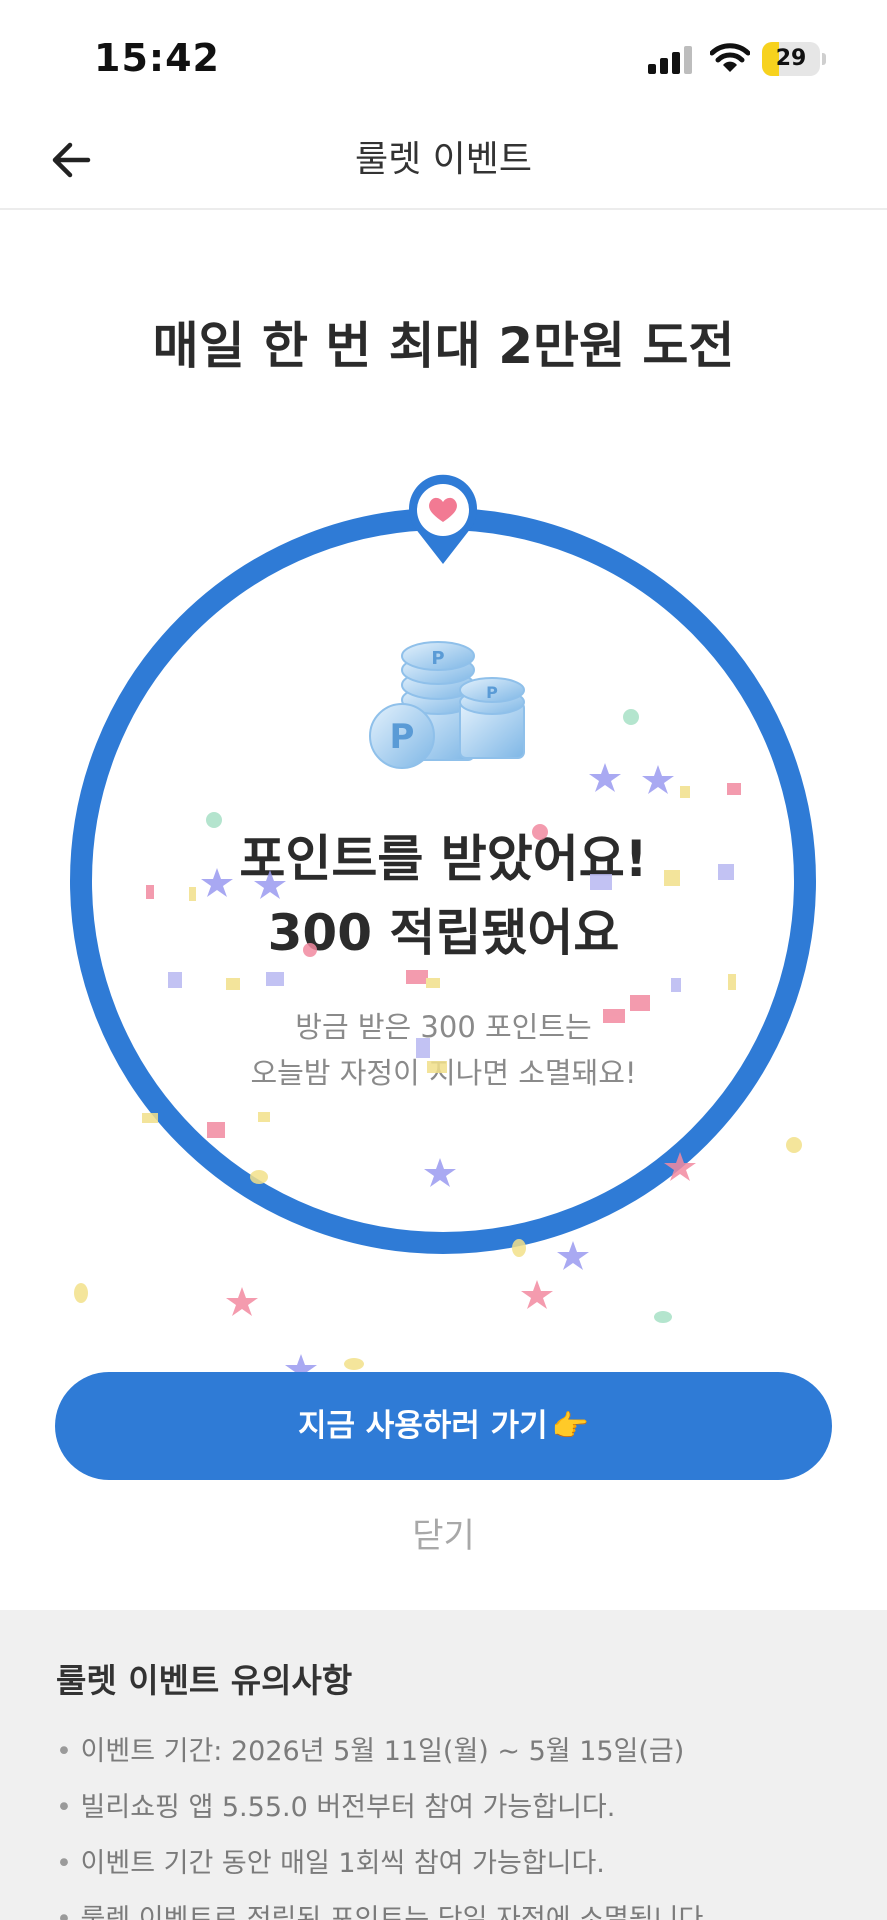 The width and height of the screenshot is (887, 1920). What do you see at coordinates (204, 1680) in the screenshot?
I see `notice-title: 룰렛 이벤트 유의사항` at bounding box center [204, 1680].